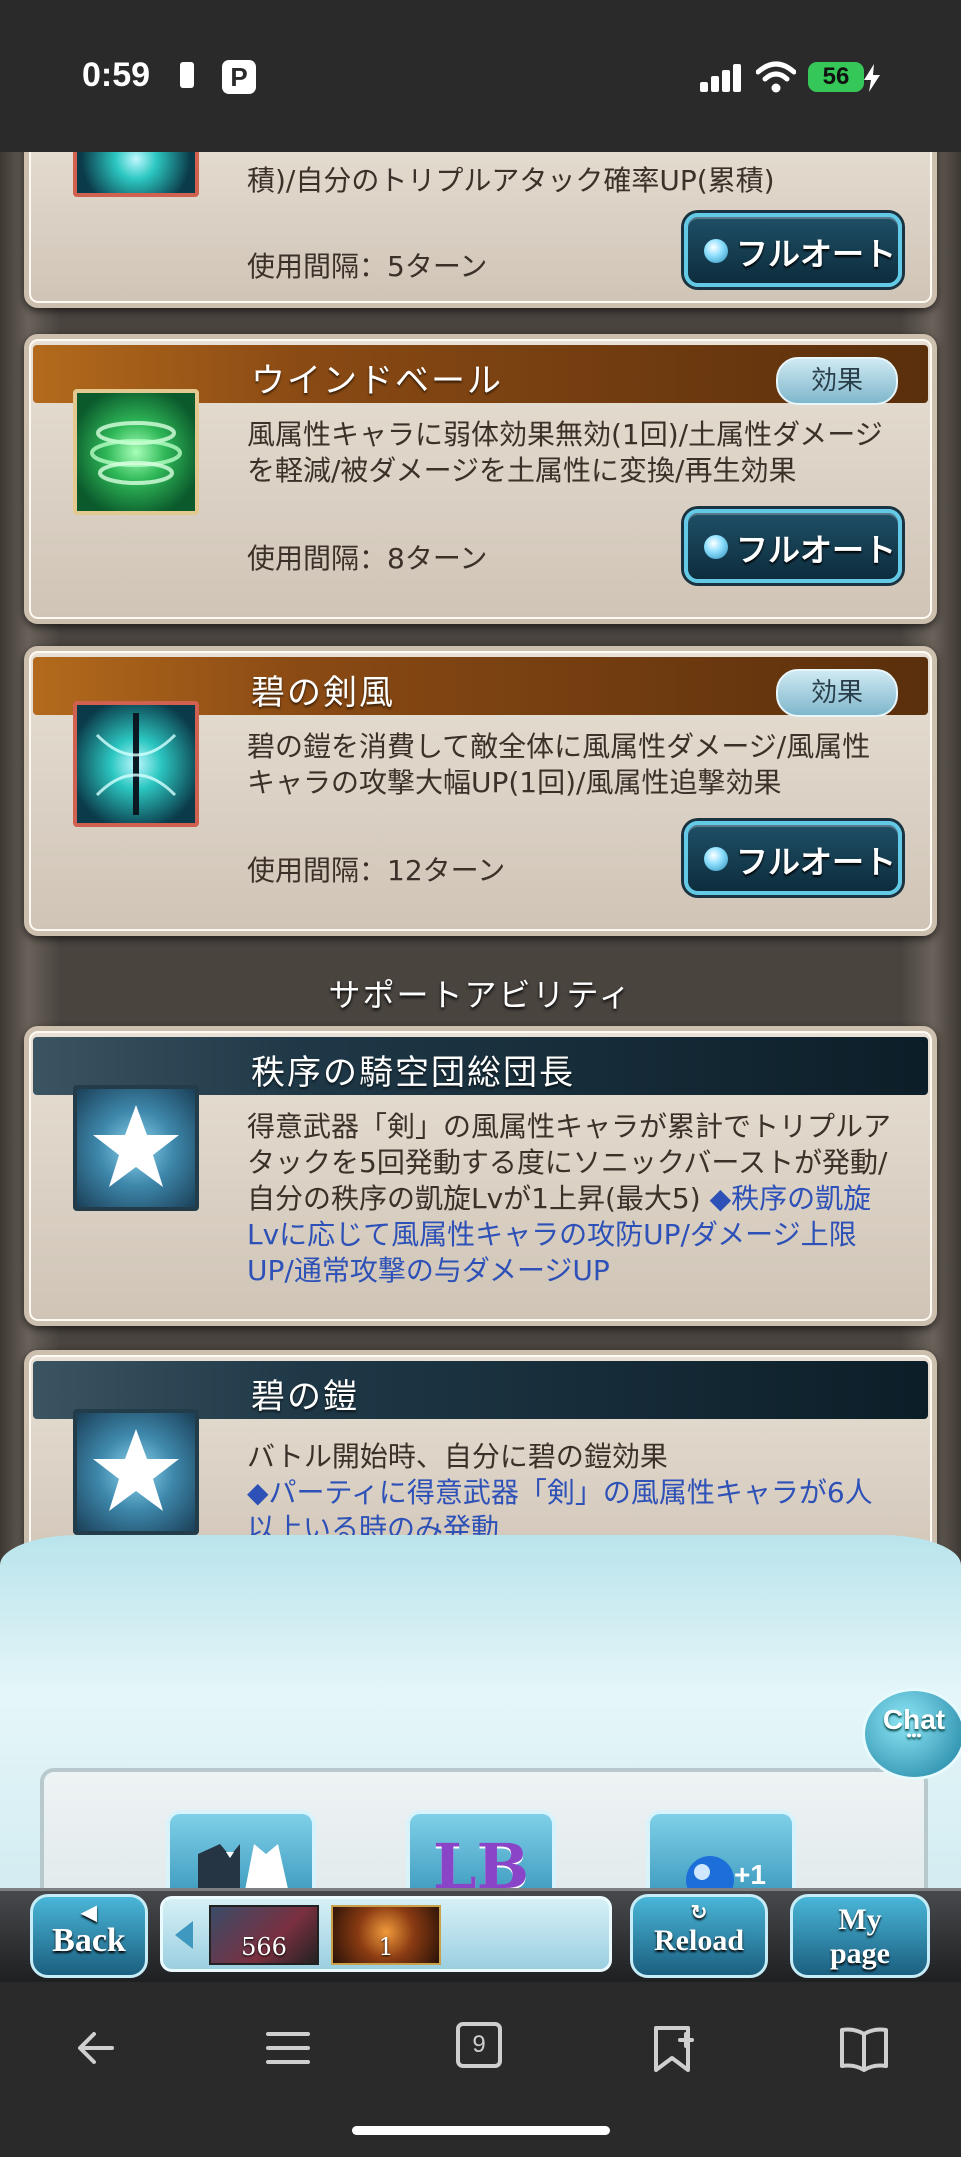 This screenshot has height=2157, width=961. I want to click on support-abilities-title: サポートアビリティ, so click(480, 995).